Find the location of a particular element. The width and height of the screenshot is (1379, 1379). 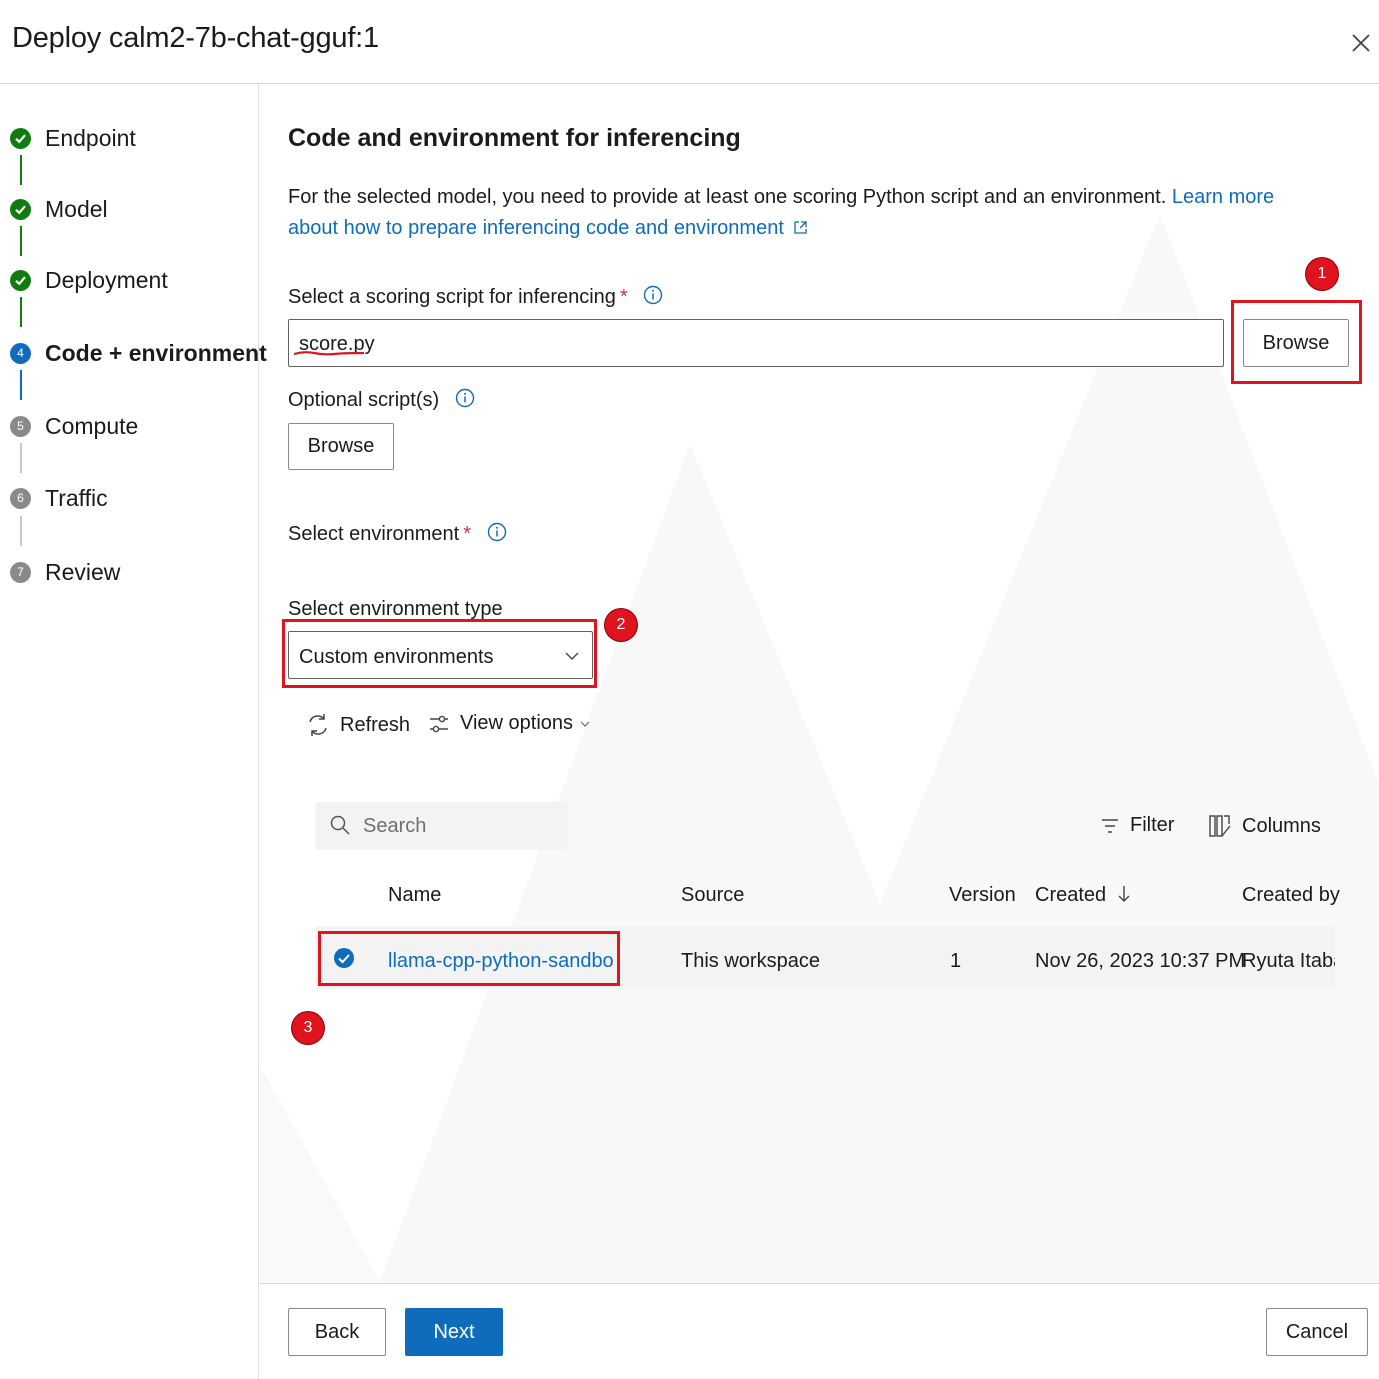

filter-icon is located at coordinates (1110, 825).